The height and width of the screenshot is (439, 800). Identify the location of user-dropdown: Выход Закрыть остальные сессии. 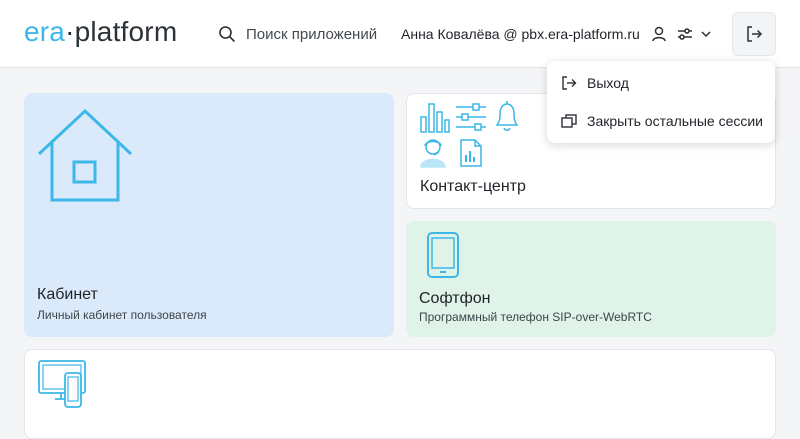
(661, 102).